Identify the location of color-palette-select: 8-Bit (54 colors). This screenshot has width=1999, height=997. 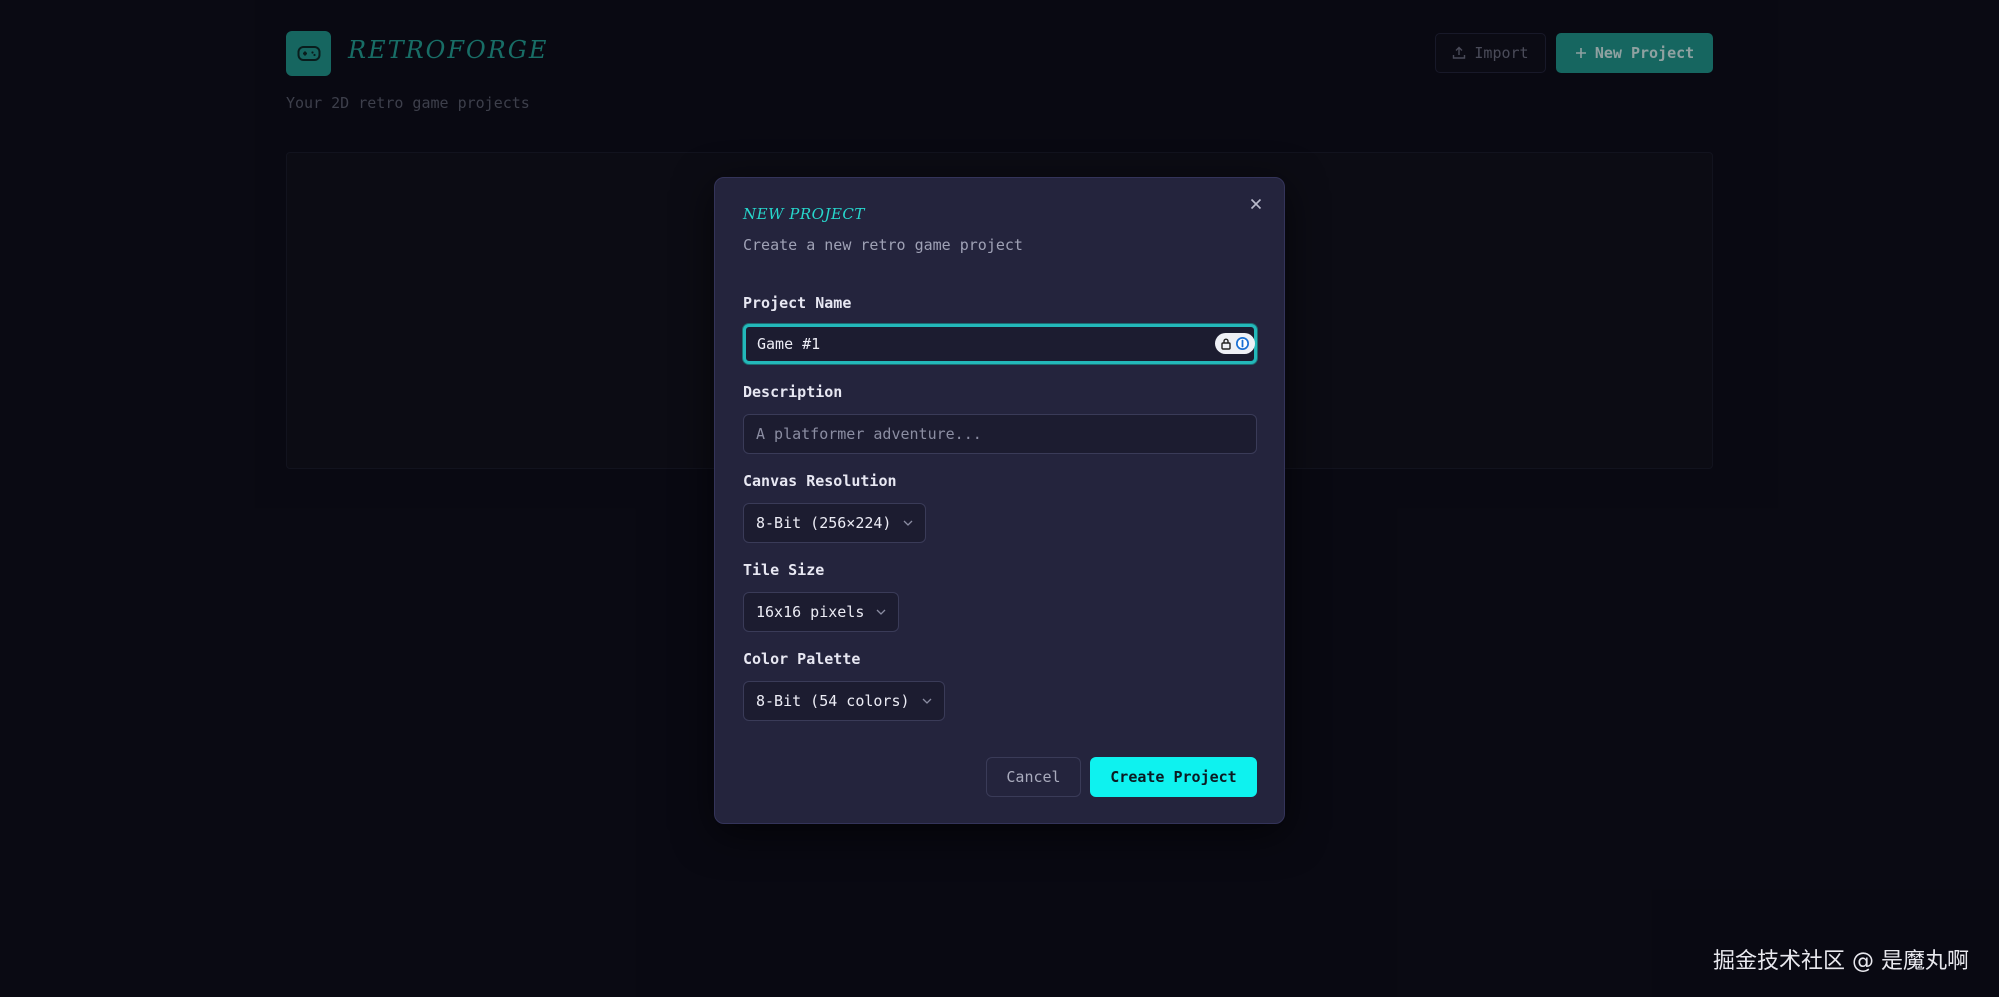
(844, 701).